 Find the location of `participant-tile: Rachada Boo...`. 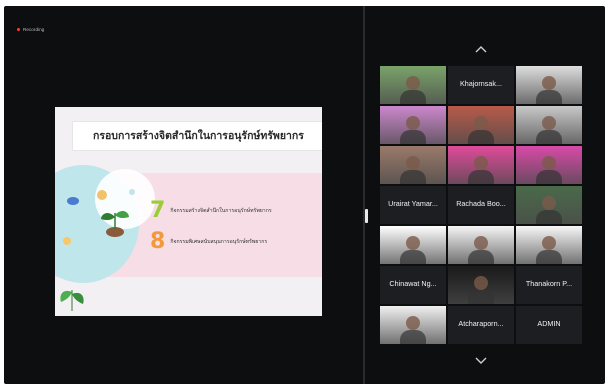

participant-tile: Rachada Boo... is located at coordinates (481, 205).